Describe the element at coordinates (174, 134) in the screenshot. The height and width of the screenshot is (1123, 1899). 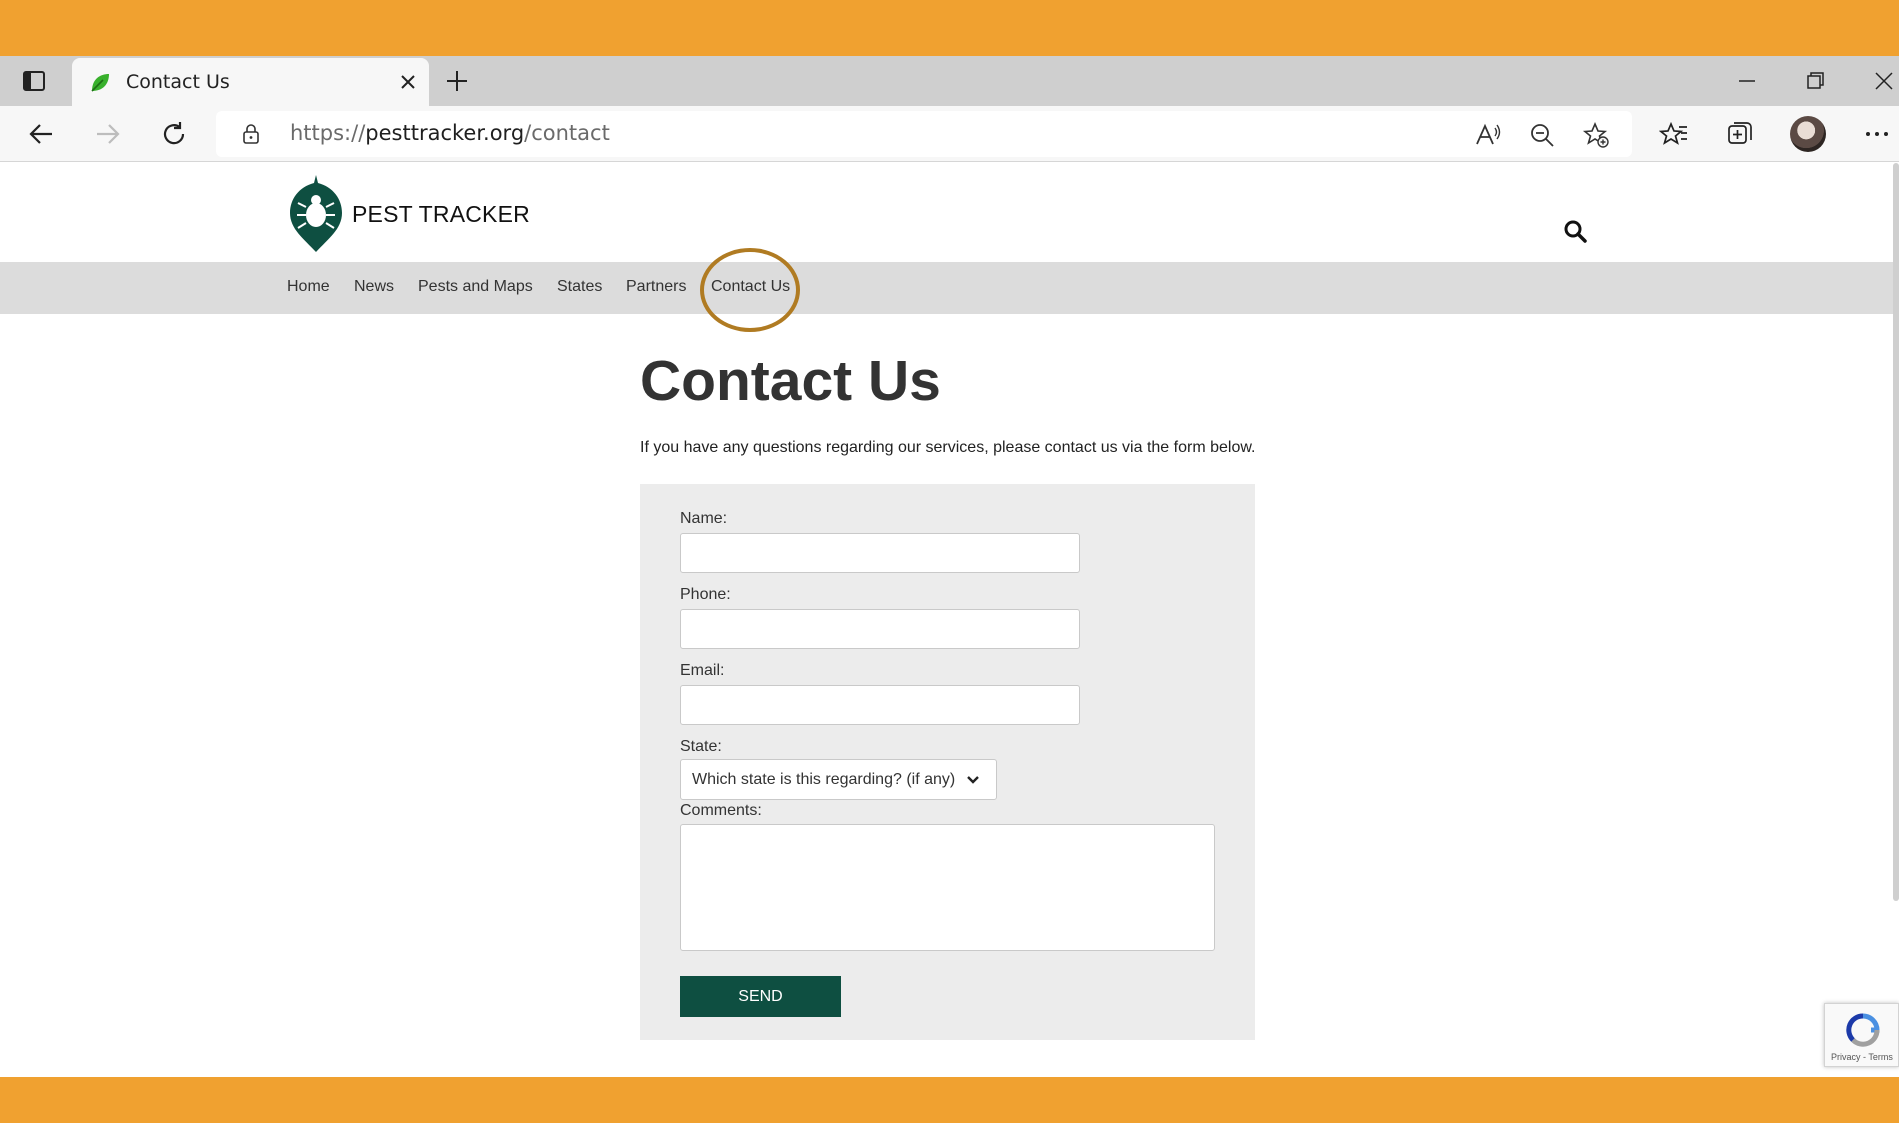
I see `refresh-icon` at that location.